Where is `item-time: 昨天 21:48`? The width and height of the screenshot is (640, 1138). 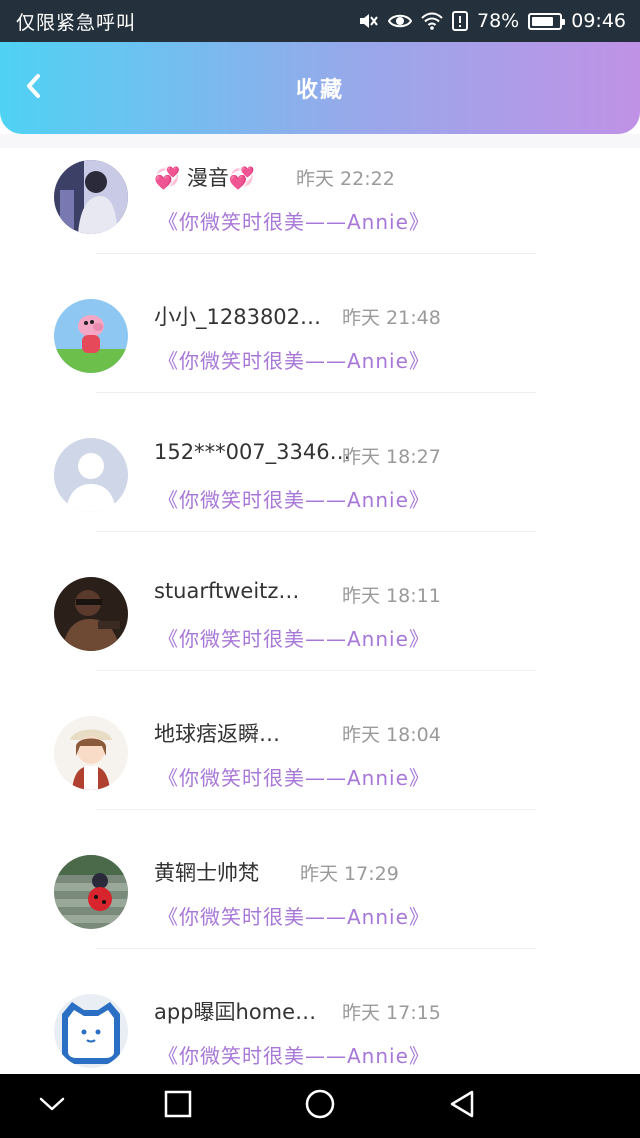
item-time: 昨天 21:48 is located at coordinates (391, 318).